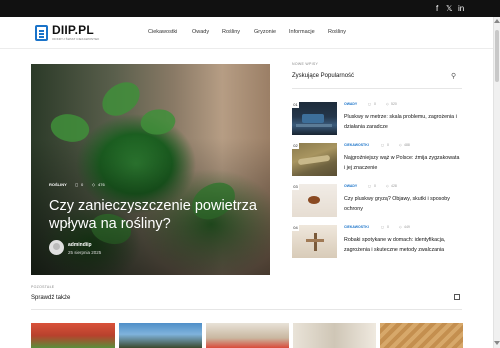  I want to click on hero-eye-icon: ◇, so click(94, 184).